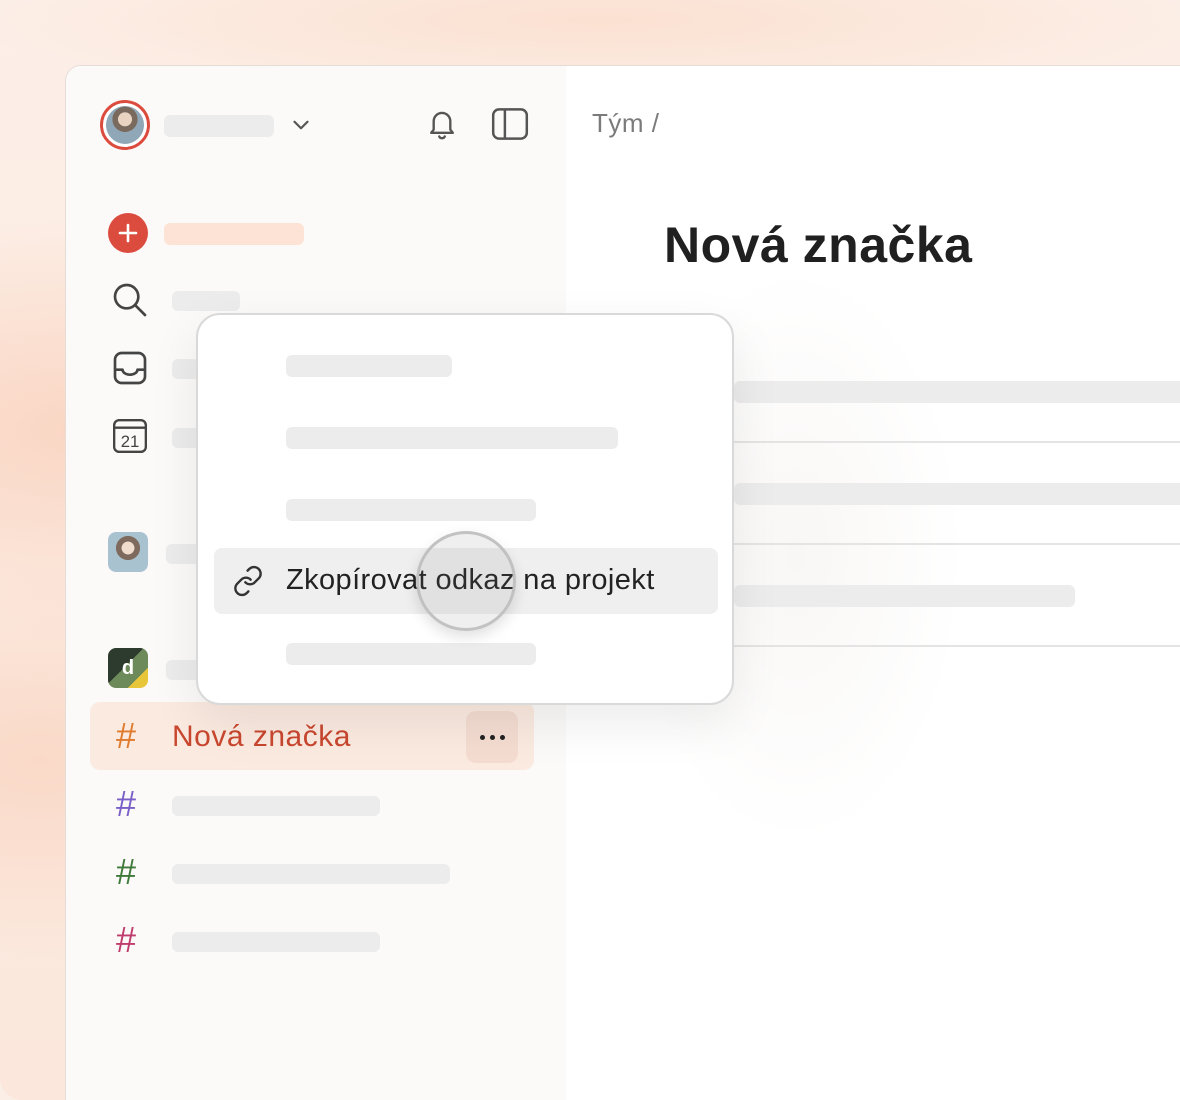 This screenshot has width=1180, height=1100. Describe the element at coordinates (301, 125) in the screenshot. I see `chevron-down-icon` at that location.